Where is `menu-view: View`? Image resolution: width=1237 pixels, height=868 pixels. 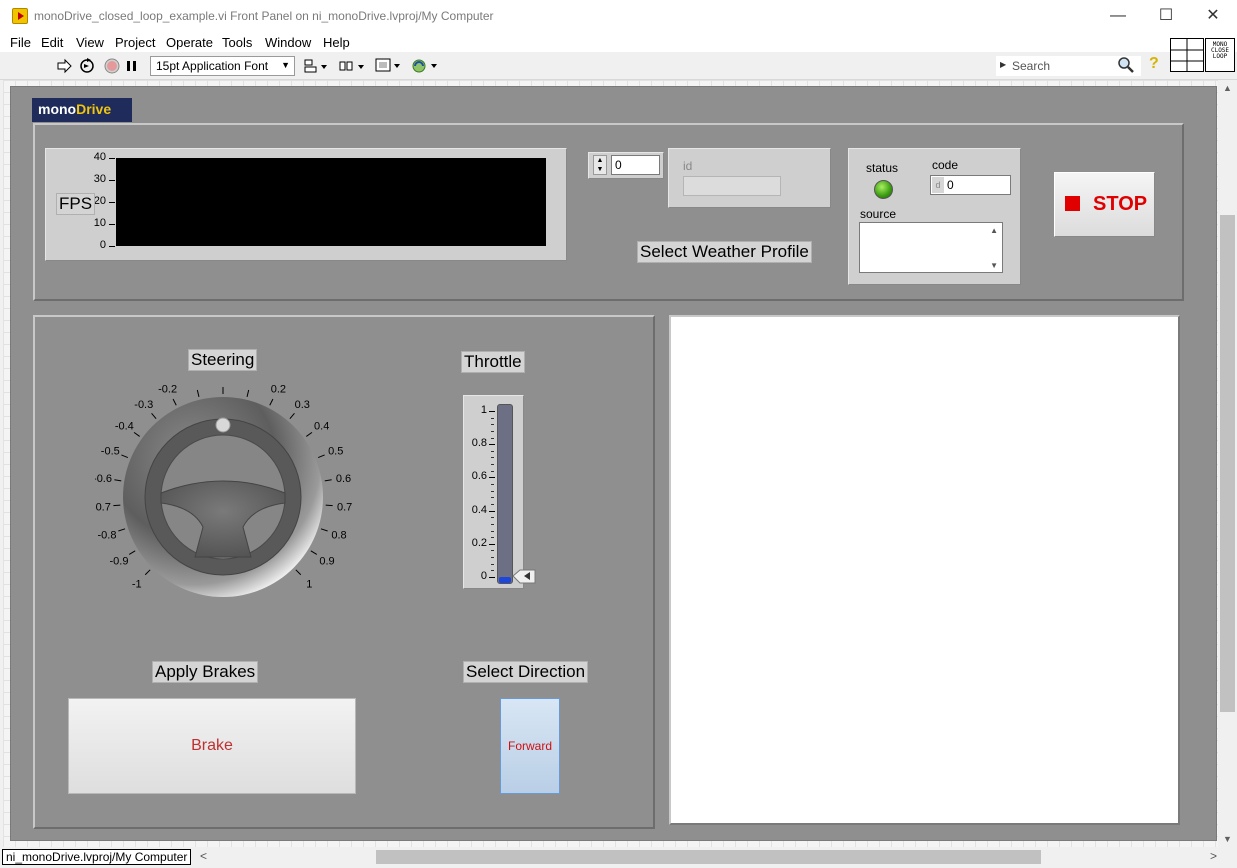 menu-view: View is located at coordinates (90, 42).